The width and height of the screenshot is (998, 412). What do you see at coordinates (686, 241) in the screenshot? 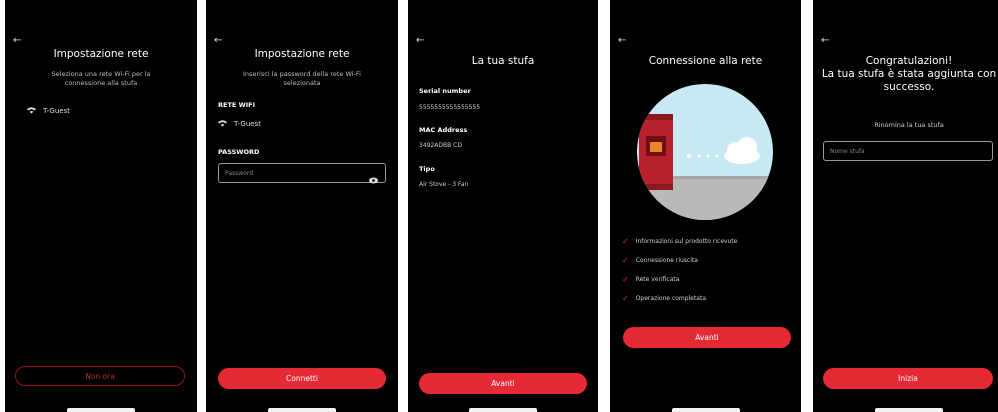
I see `step-label: Informazioni sul prodotto ricevute` at bounding box center [686, 241].